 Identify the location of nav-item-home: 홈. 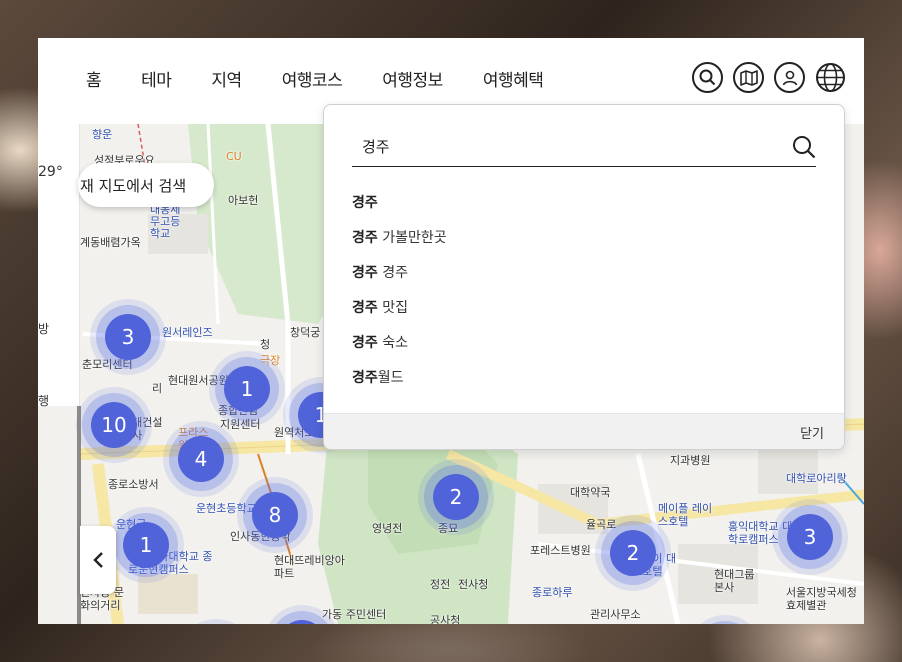
(94, 78).